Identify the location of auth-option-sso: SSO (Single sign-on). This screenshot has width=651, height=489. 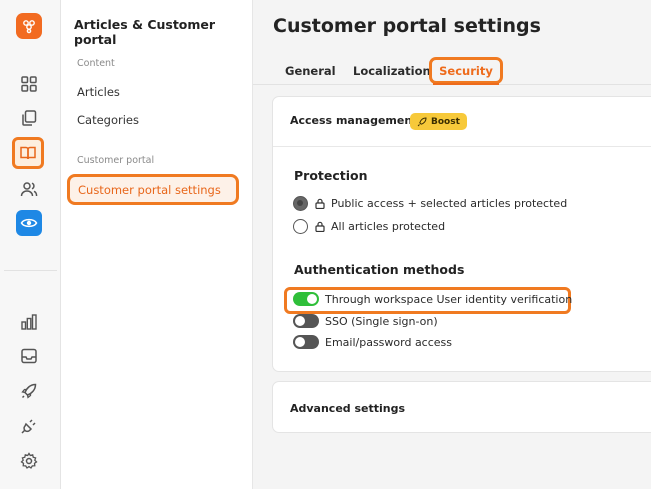
(365, 321).